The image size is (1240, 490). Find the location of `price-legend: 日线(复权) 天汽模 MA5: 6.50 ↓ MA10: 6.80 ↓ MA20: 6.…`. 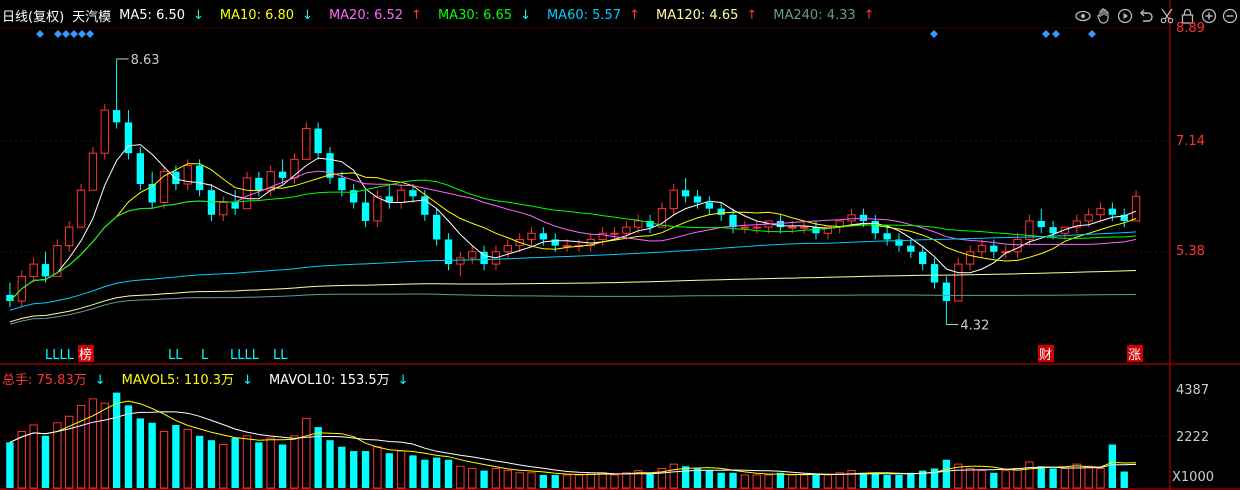

price-legend: 日线(复权) 天汽模 MA5: 6.50 ↓ MA10: 6.80 ↓ MA20: 6.… is located at coordinates (446, 15).